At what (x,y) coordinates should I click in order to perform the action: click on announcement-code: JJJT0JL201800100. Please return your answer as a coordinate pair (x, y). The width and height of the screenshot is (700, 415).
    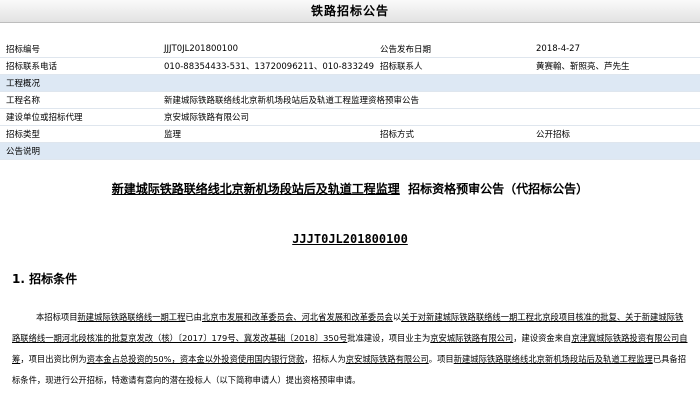
    Looking at the image, I should click on (350, 239).